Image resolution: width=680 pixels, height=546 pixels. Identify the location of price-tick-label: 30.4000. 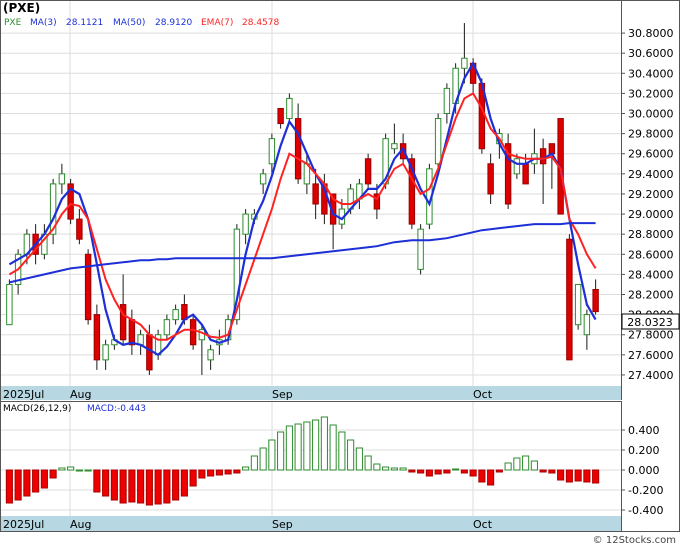
(651, 73).